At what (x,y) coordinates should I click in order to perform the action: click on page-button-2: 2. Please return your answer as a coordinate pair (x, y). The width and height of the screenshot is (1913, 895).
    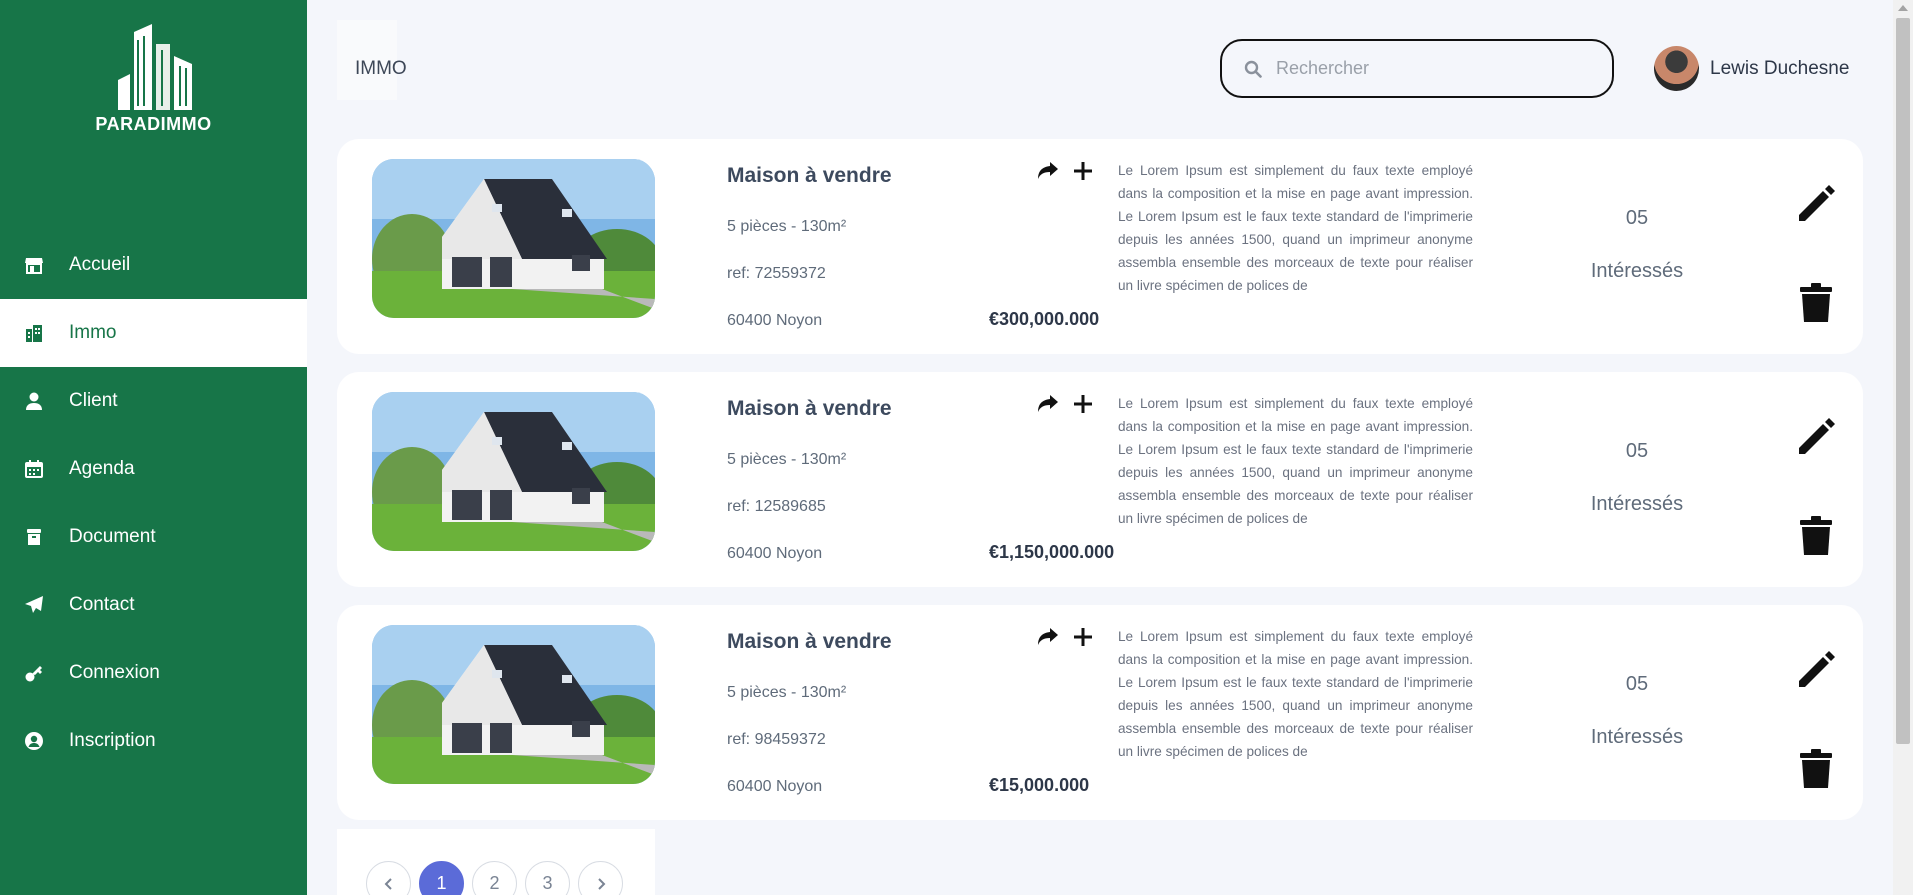
    Looking at the image, I should click on (494, 878).